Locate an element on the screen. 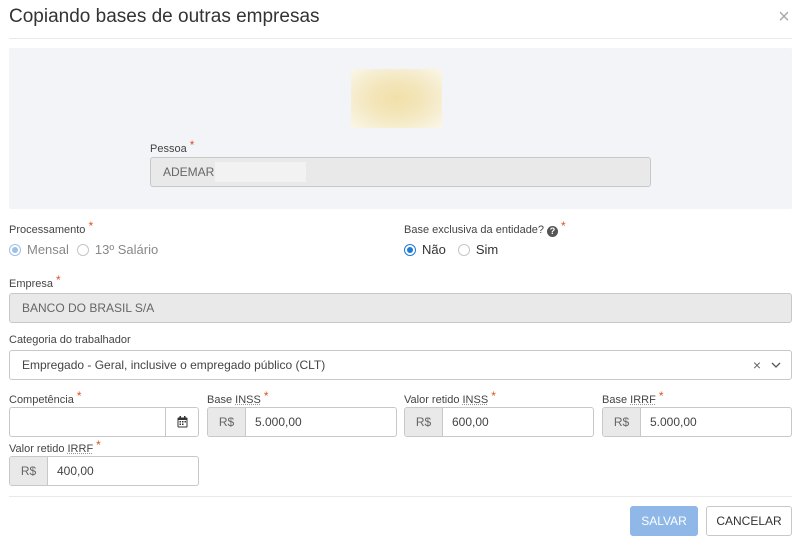 The height and width of the screenshot is (542, 798). base-inss-group: R$ 5.000,00 is located at coordinates (302, 422).